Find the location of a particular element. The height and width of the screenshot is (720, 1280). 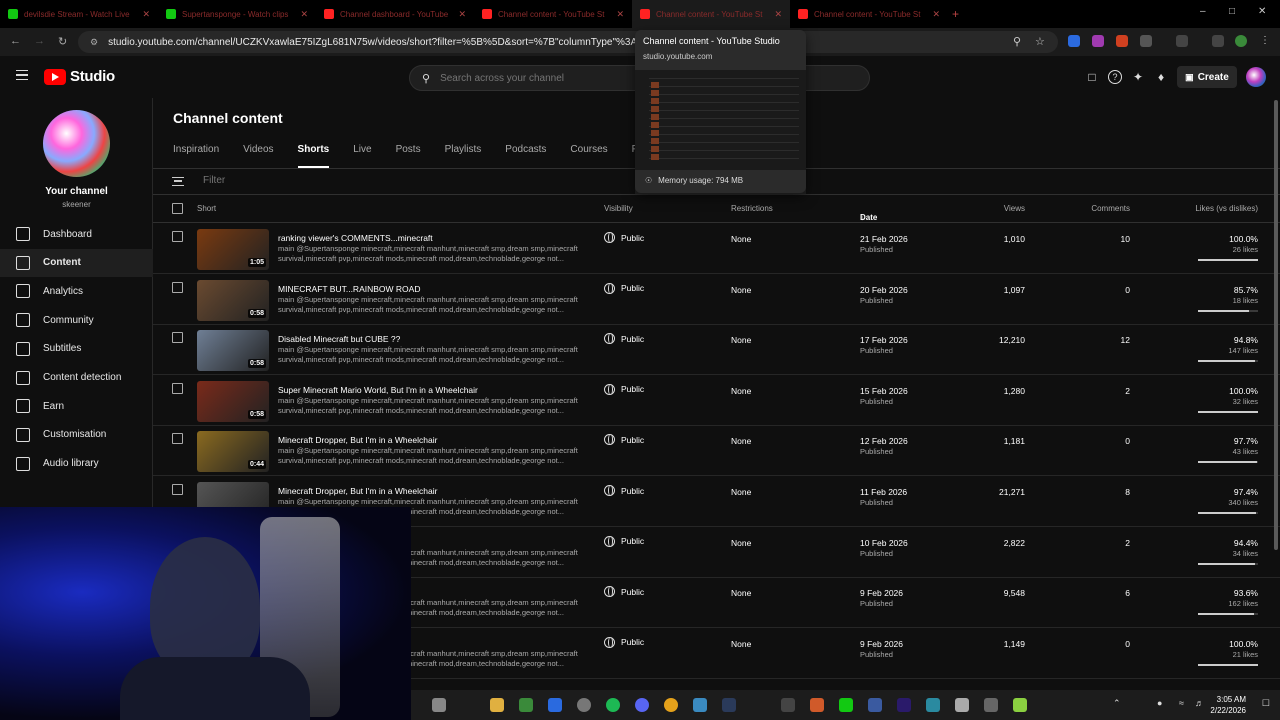

terminal-icon is located at coordinates (788, 705).